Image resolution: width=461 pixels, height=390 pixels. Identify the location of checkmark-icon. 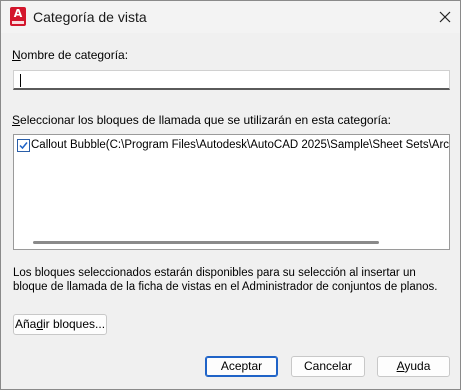
(23, 146).